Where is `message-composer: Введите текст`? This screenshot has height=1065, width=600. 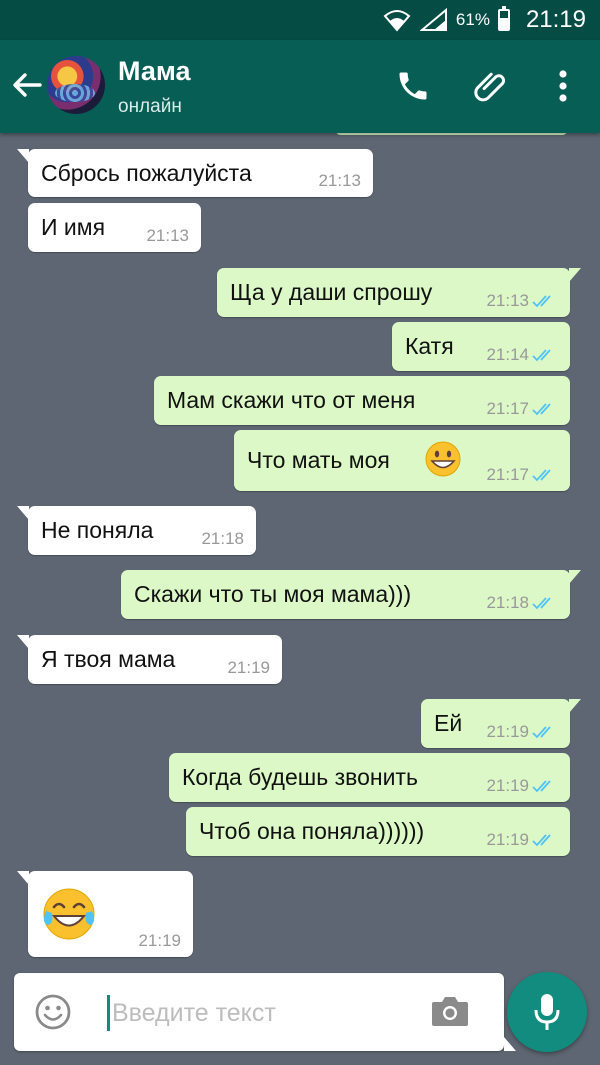 message-composer: Введите текст is located at coordinates (265, 1012).